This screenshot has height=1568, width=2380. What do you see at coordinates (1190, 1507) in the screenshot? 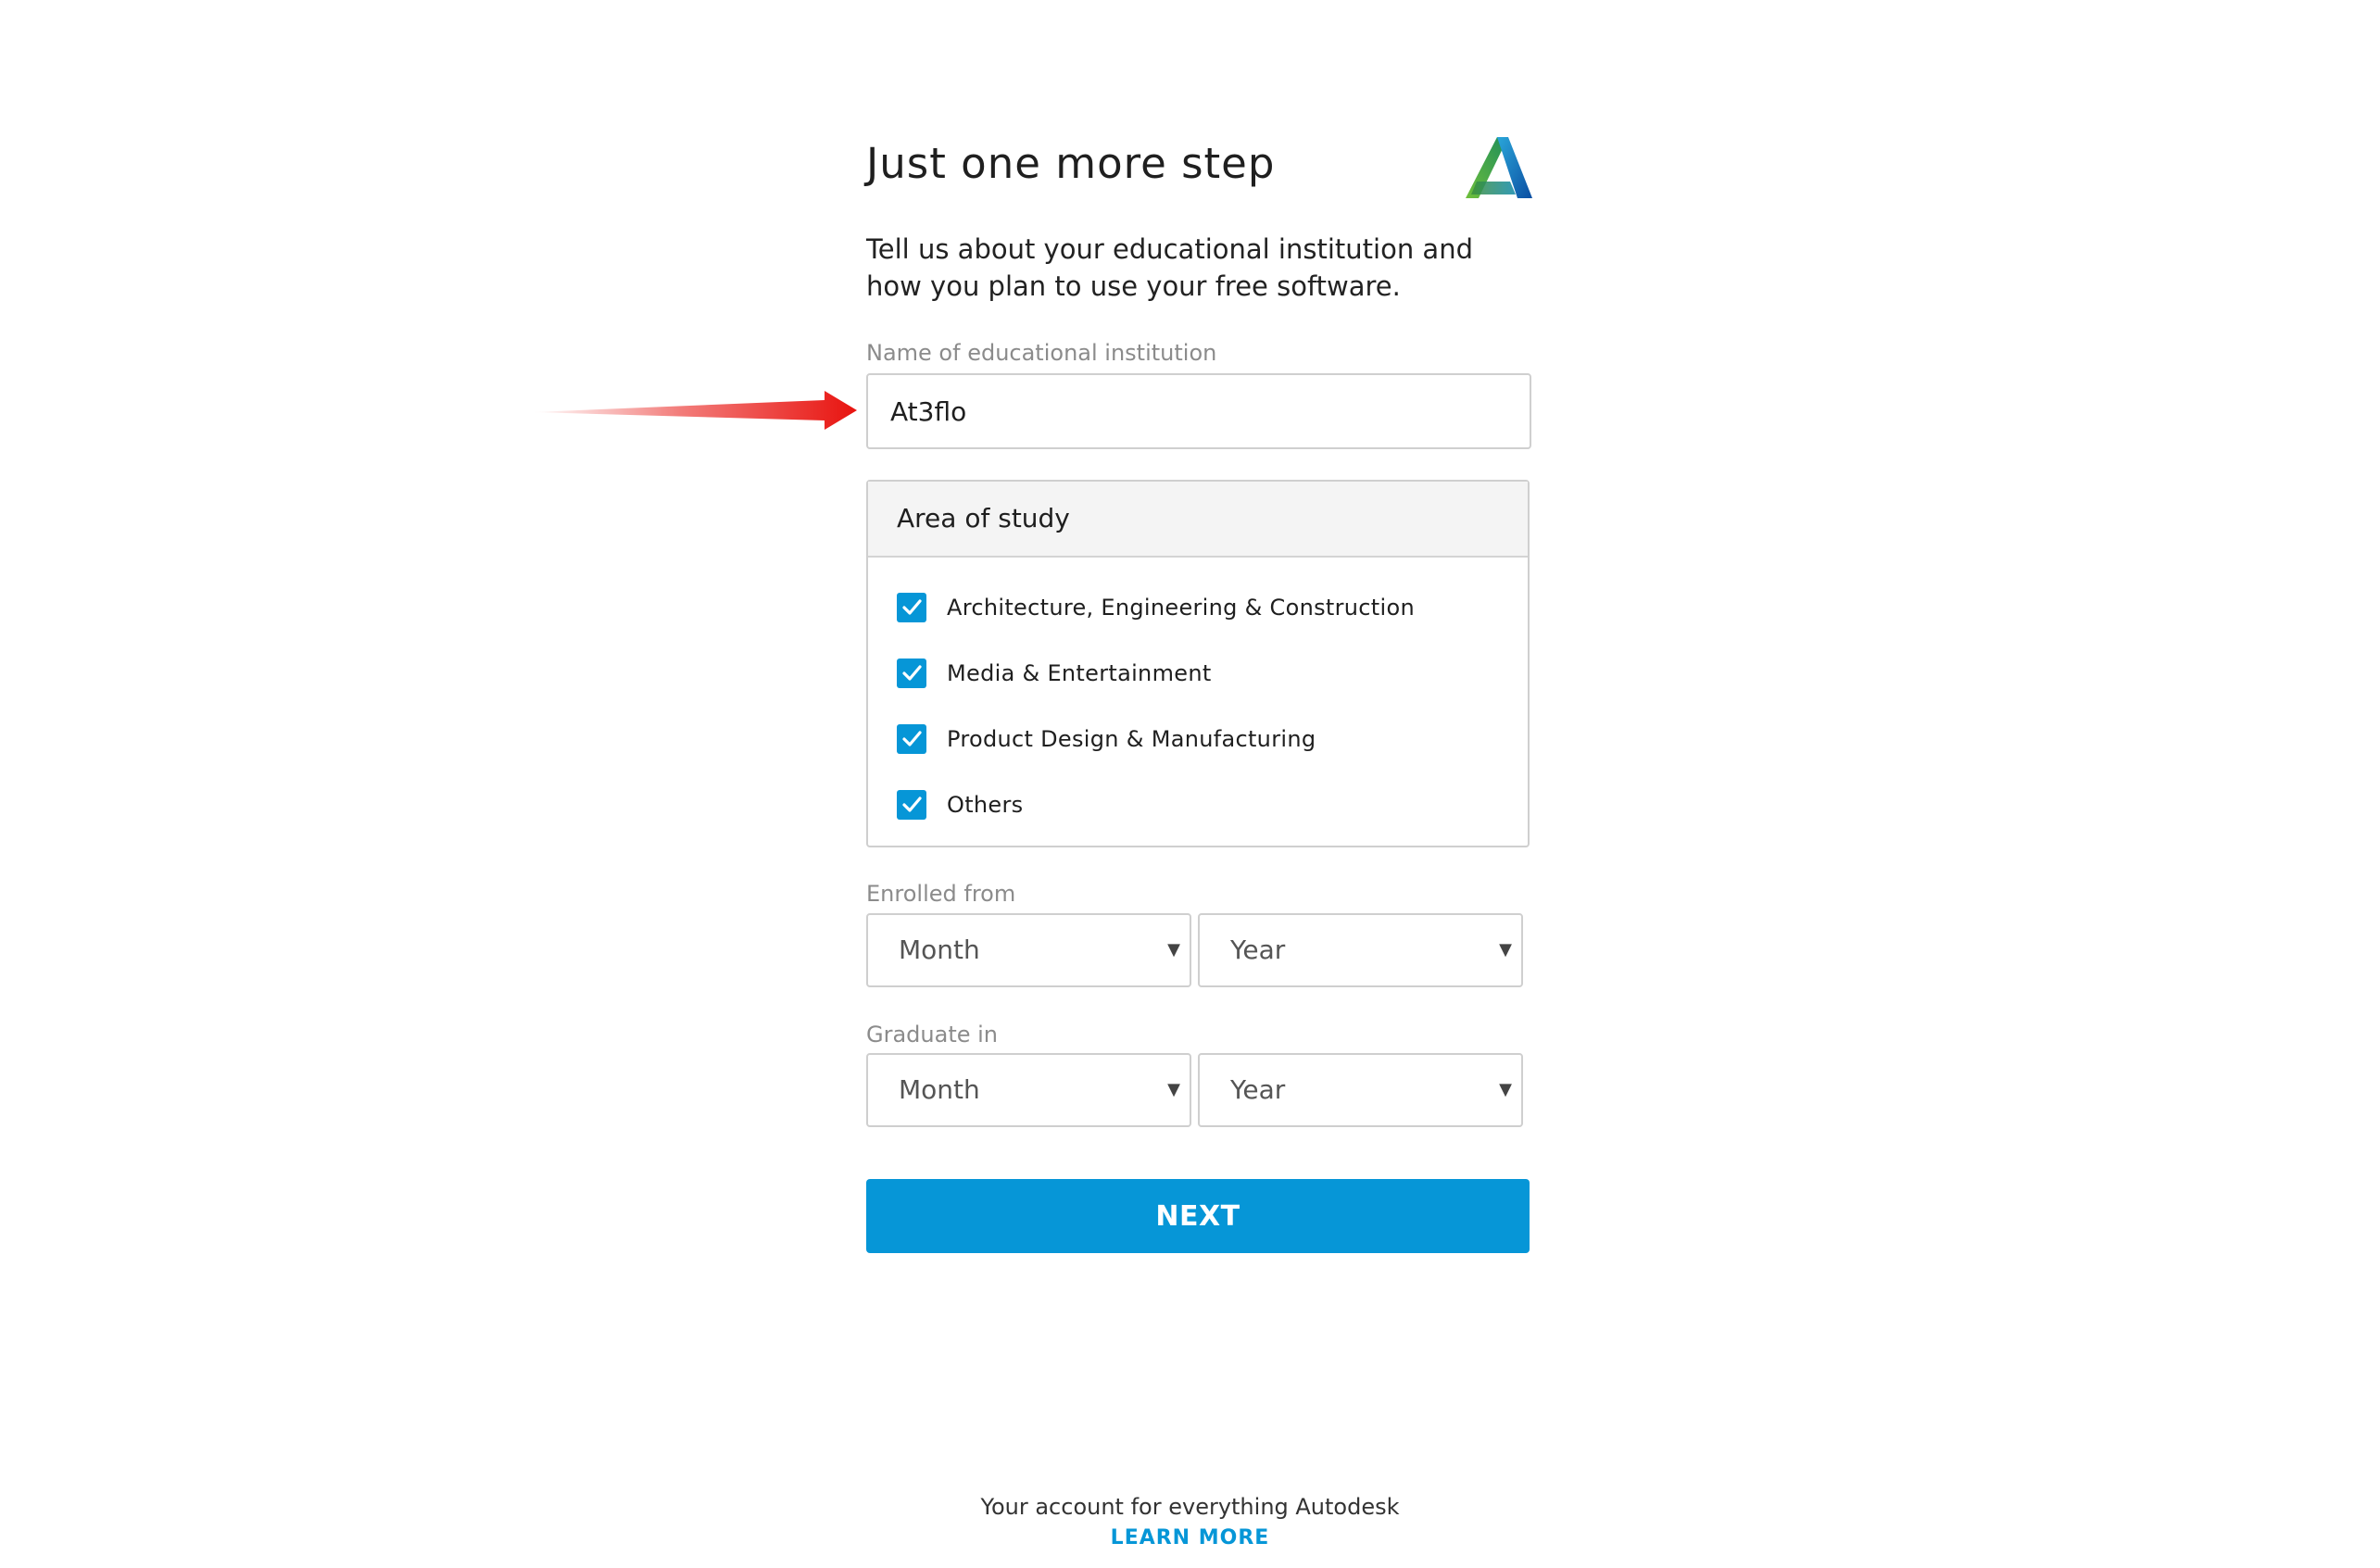
I see `footer-text: Your account for everything Autodesk` at bounding box center [1190, 1507].